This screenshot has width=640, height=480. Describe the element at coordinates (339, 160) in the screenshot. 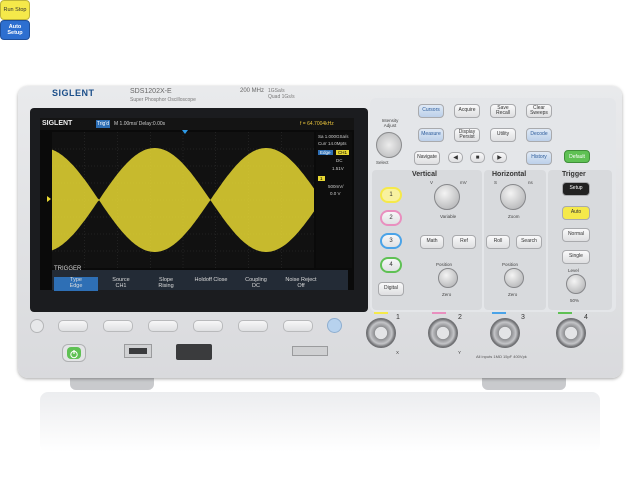

I see `trigger-coupling: DC` at that location.